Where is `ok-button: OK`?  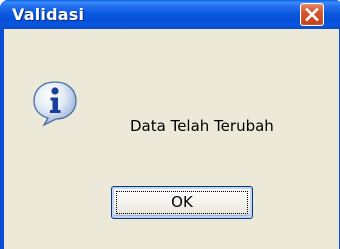
ok-button: OK is located at coordinates (182, 202).